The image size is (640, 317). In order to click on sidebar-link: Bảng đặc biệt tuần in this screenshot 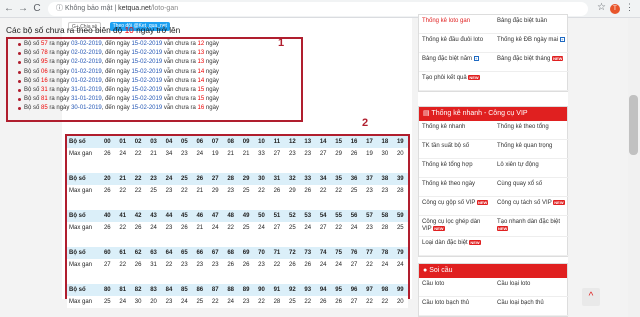, I will do `click(531, 24)`.